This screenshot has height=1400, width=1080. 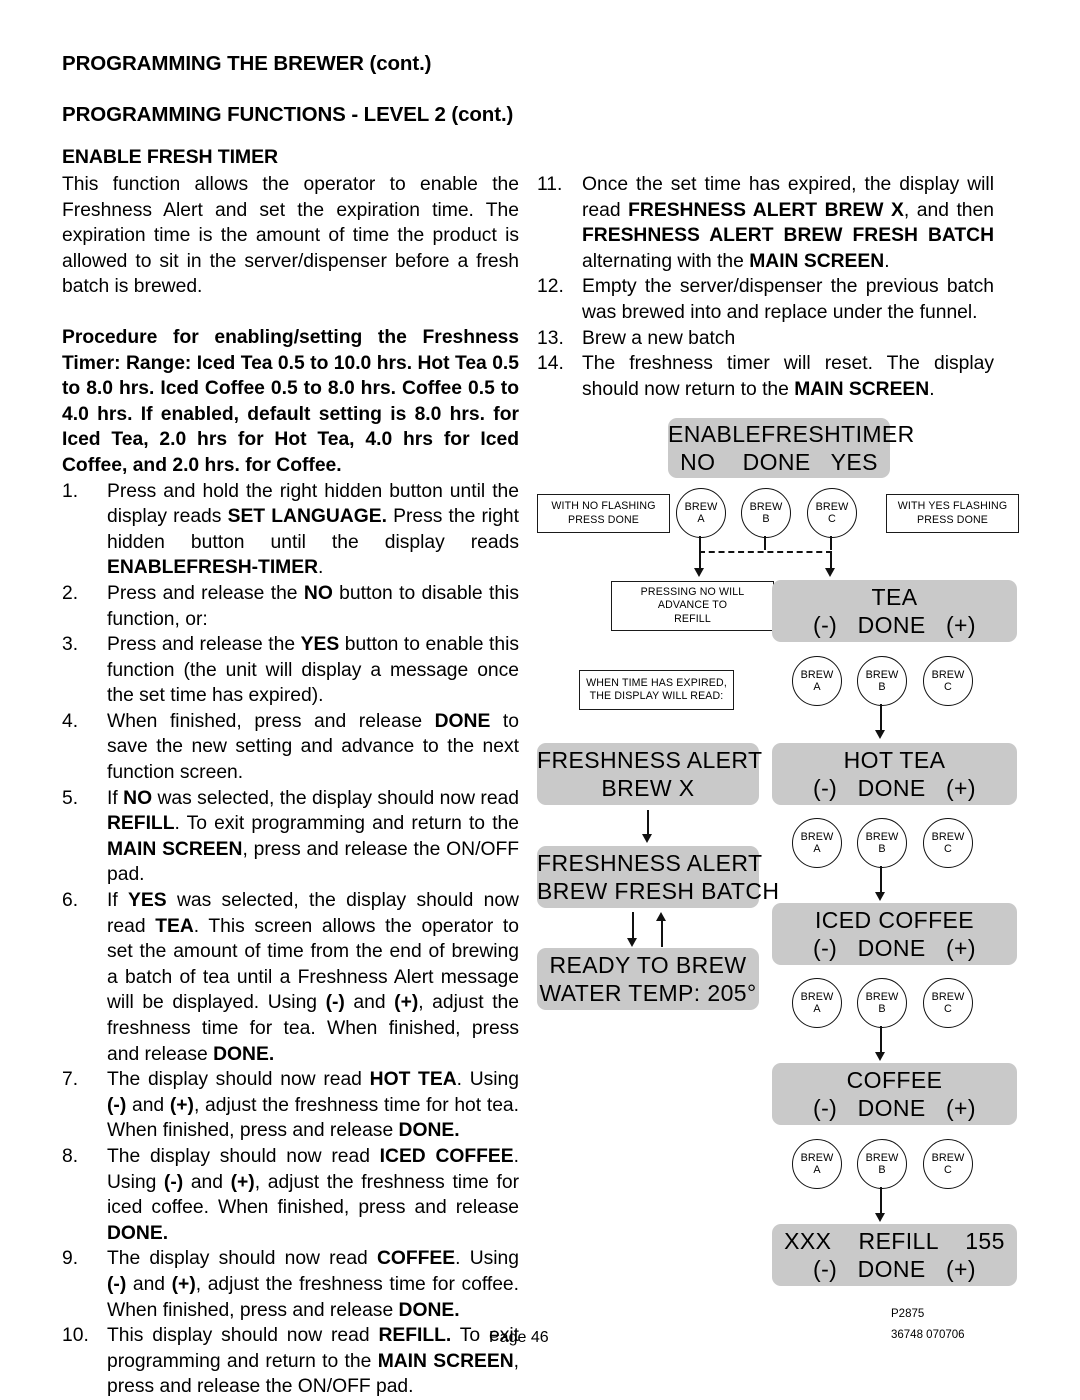 I want to click on connector-b-to-refill, so click(x=881, y=1201).